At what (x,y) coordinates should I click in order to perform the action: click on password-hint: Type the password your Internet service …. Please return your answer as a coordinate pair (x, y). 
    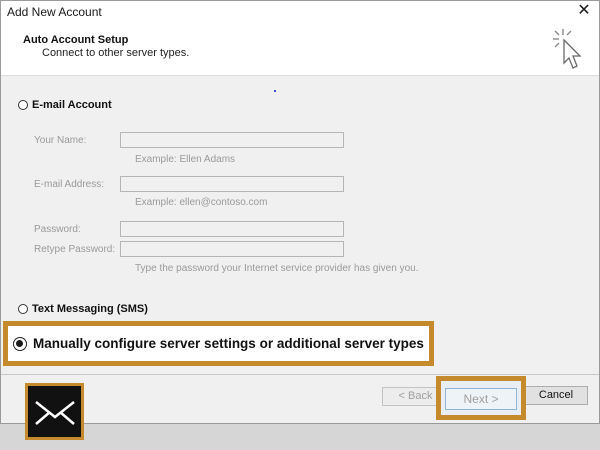
    Looking at the image, I should click on (277, 268).